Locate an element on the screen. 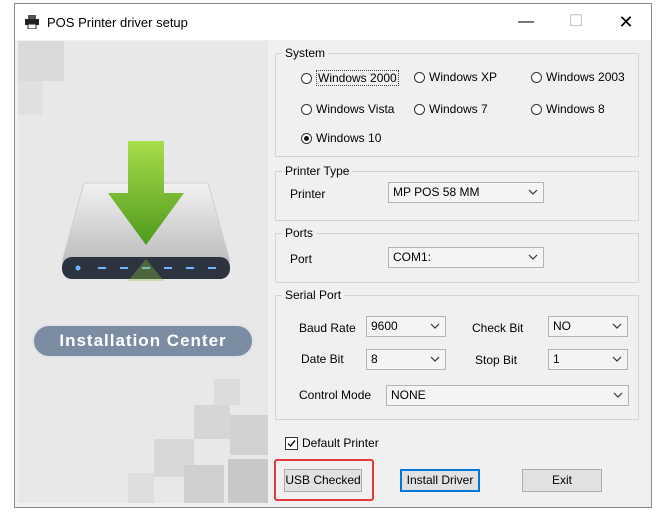 This screenshot has height=520, width=666. radio-windows-2003: Windows 2003 is located at coordinates (578, 77).